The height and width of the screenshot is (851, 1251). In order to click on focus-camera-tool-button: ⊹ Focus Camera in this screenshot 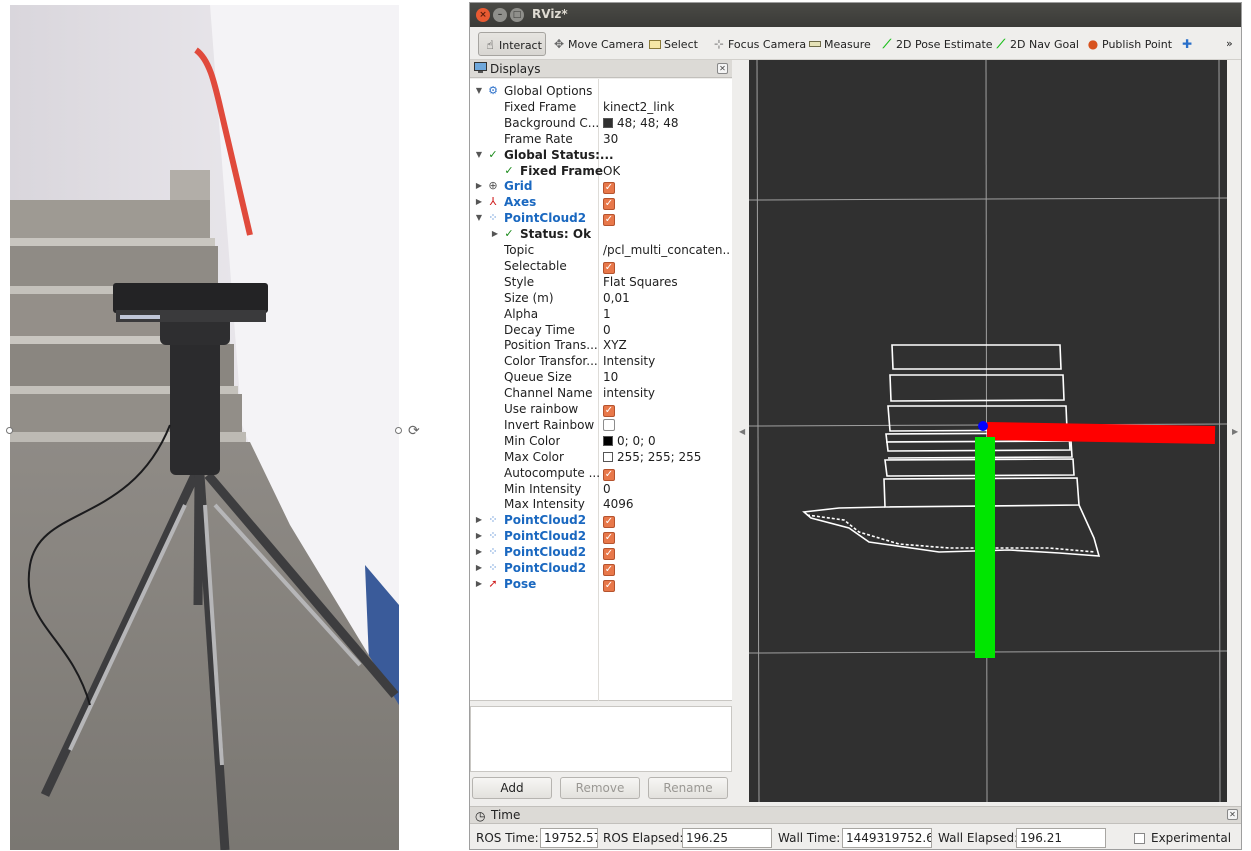, I will do `click(759, 44)`.